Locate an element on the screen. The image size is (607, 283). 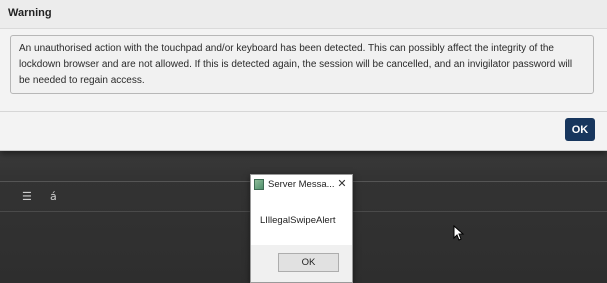
warning-title: Warning is located at coordinates (30, 13).